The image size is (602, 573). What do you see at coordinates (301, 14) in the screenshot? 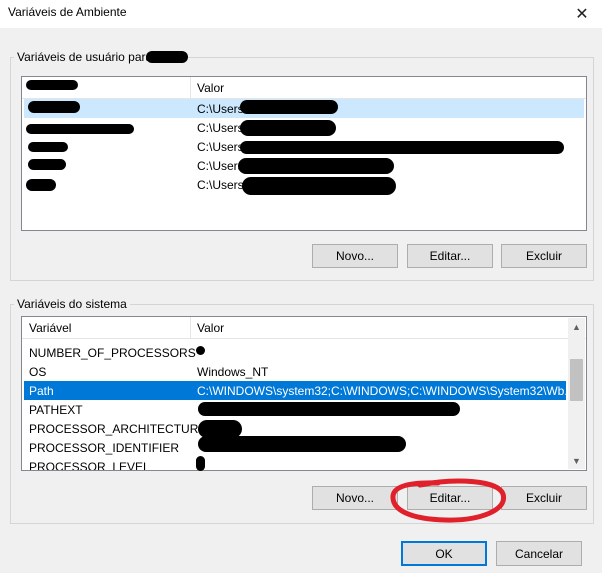
I see `title-bar: Variáveis de Ambiente ✕` at bounding box center [301, 14].